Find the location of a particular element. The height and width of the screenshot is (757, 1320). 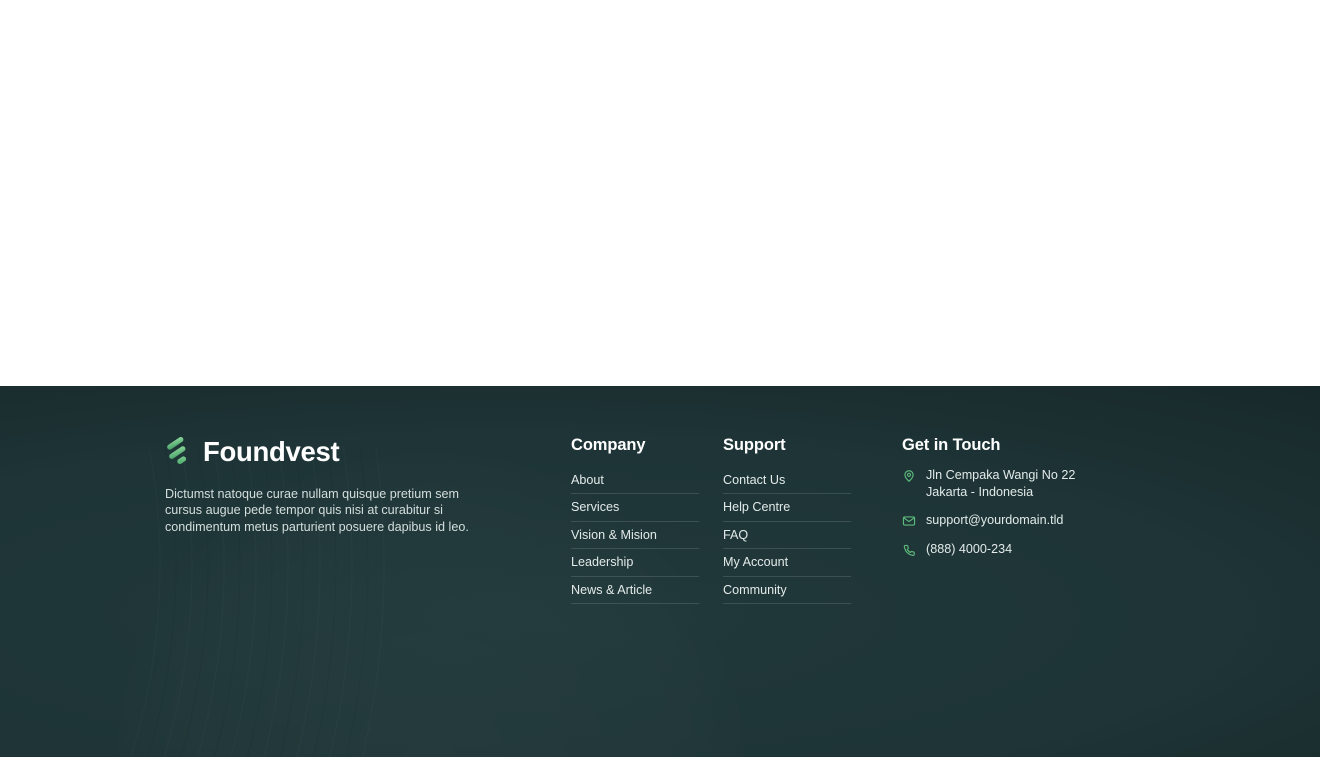

footer-link-news-article: News & Article is located at coordinates (635, 590).